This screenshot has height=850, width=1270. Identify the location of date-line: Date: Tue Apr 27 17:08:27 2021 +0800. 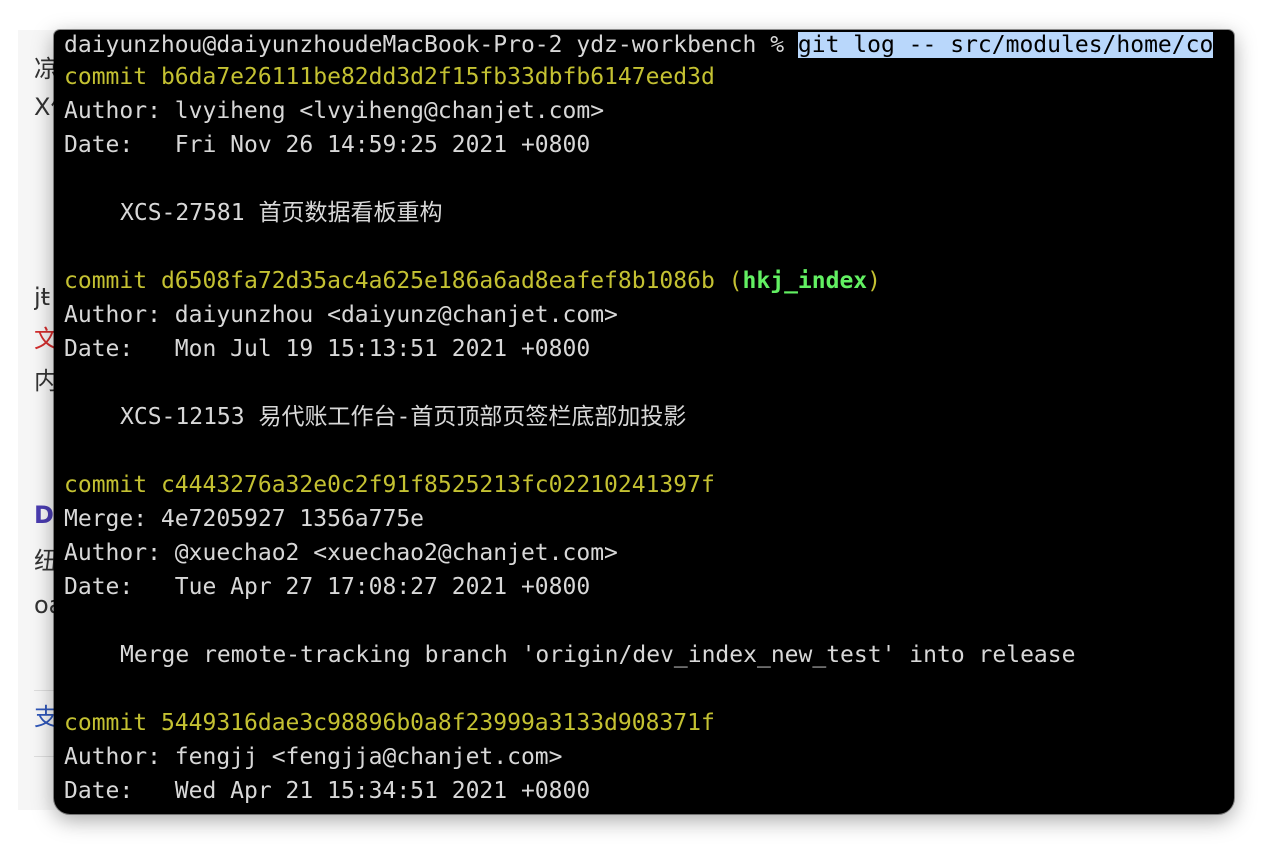
(327, 587).